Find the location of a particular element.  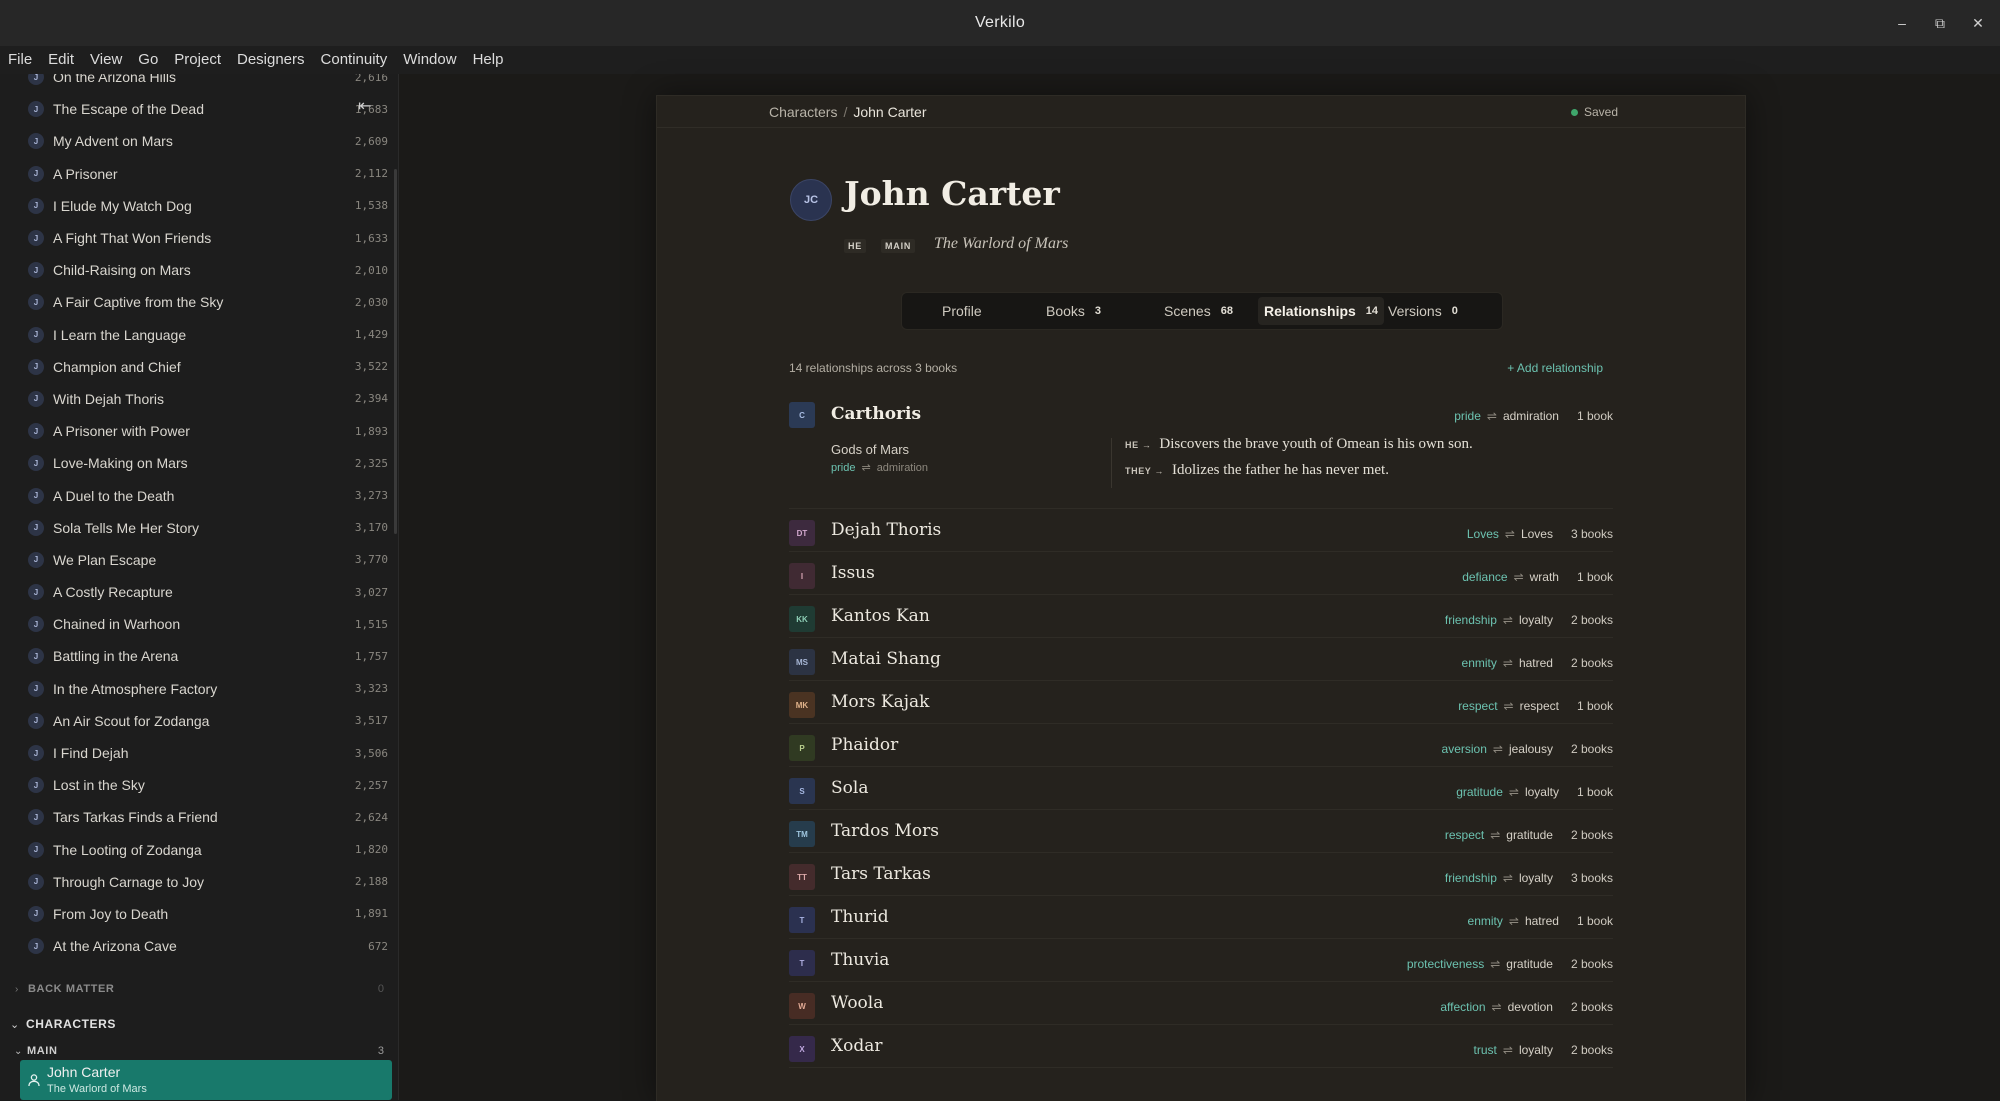

characters-section: ⌄ CHARACTERS is located at coordinates (199, 1024).